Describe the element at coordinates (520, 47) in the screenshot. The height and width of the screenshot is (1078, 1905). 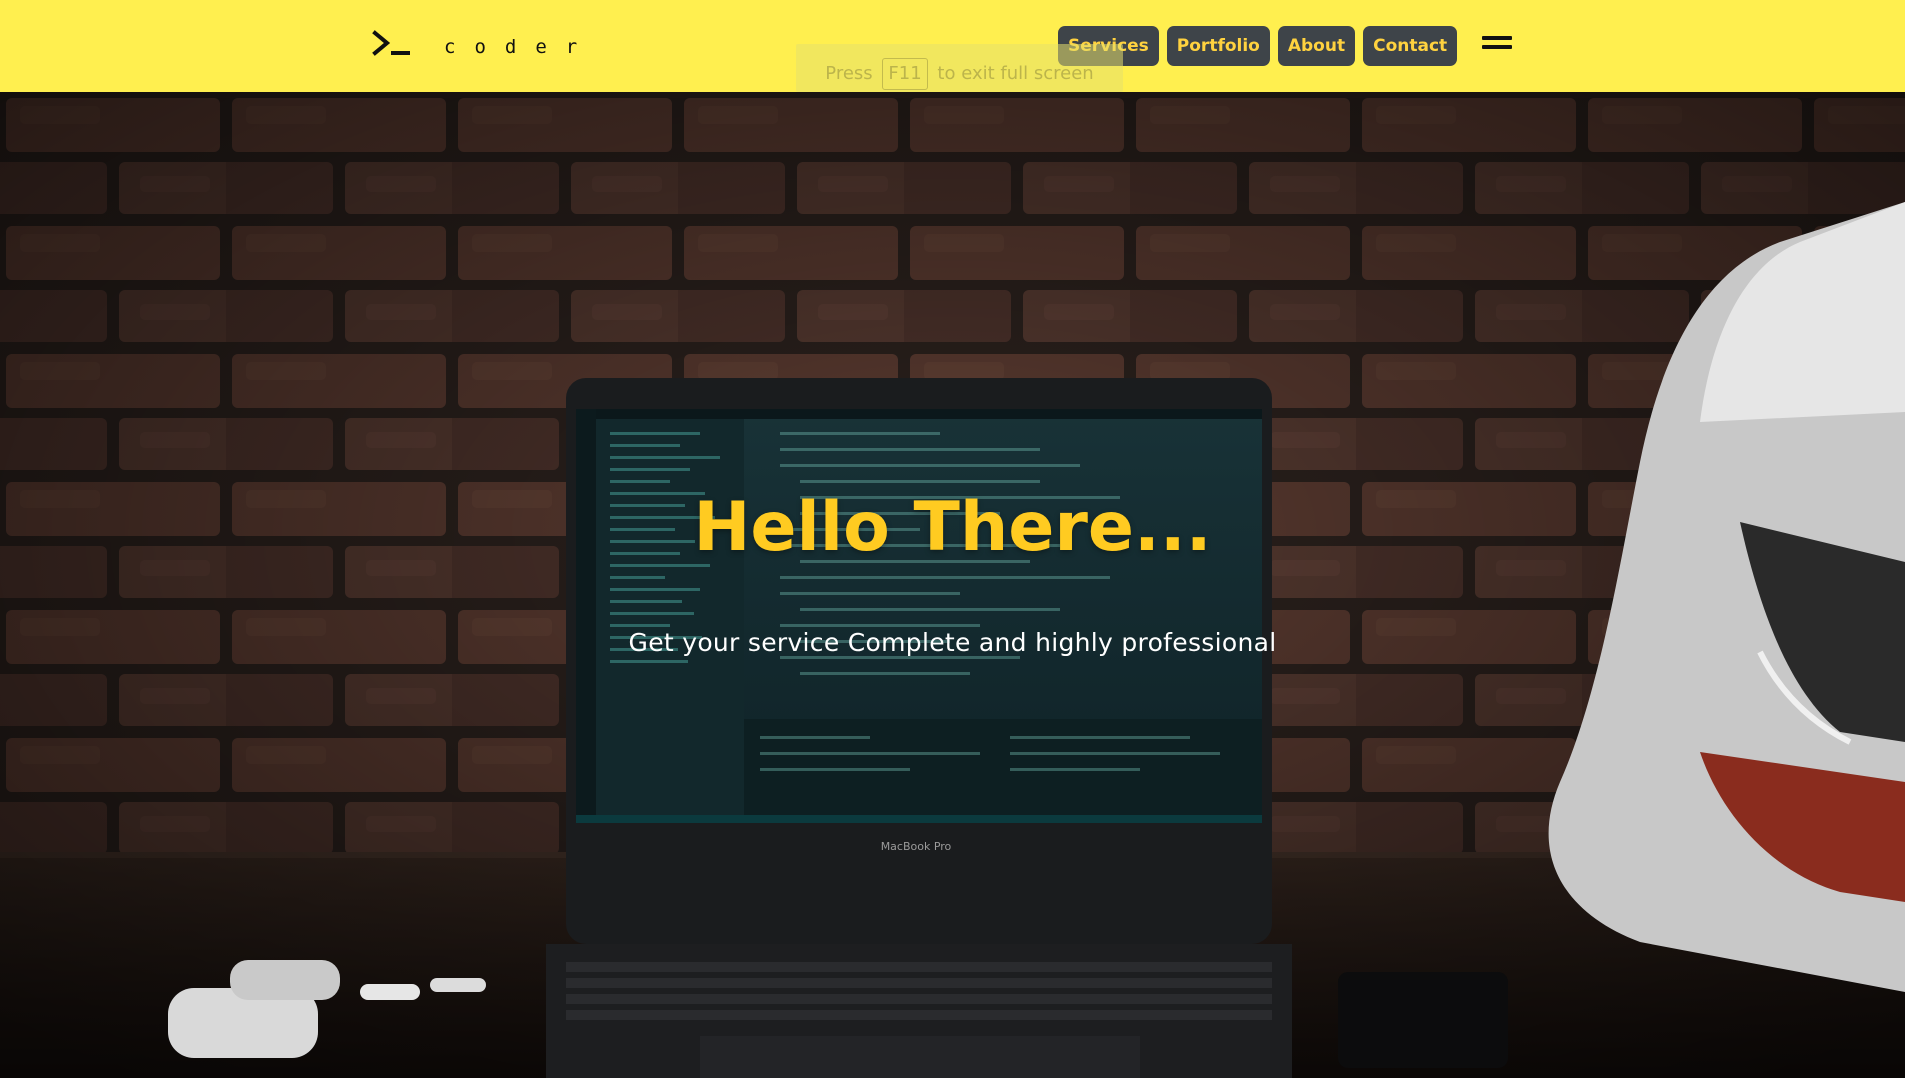
I see `brand-name: coder` at that location.